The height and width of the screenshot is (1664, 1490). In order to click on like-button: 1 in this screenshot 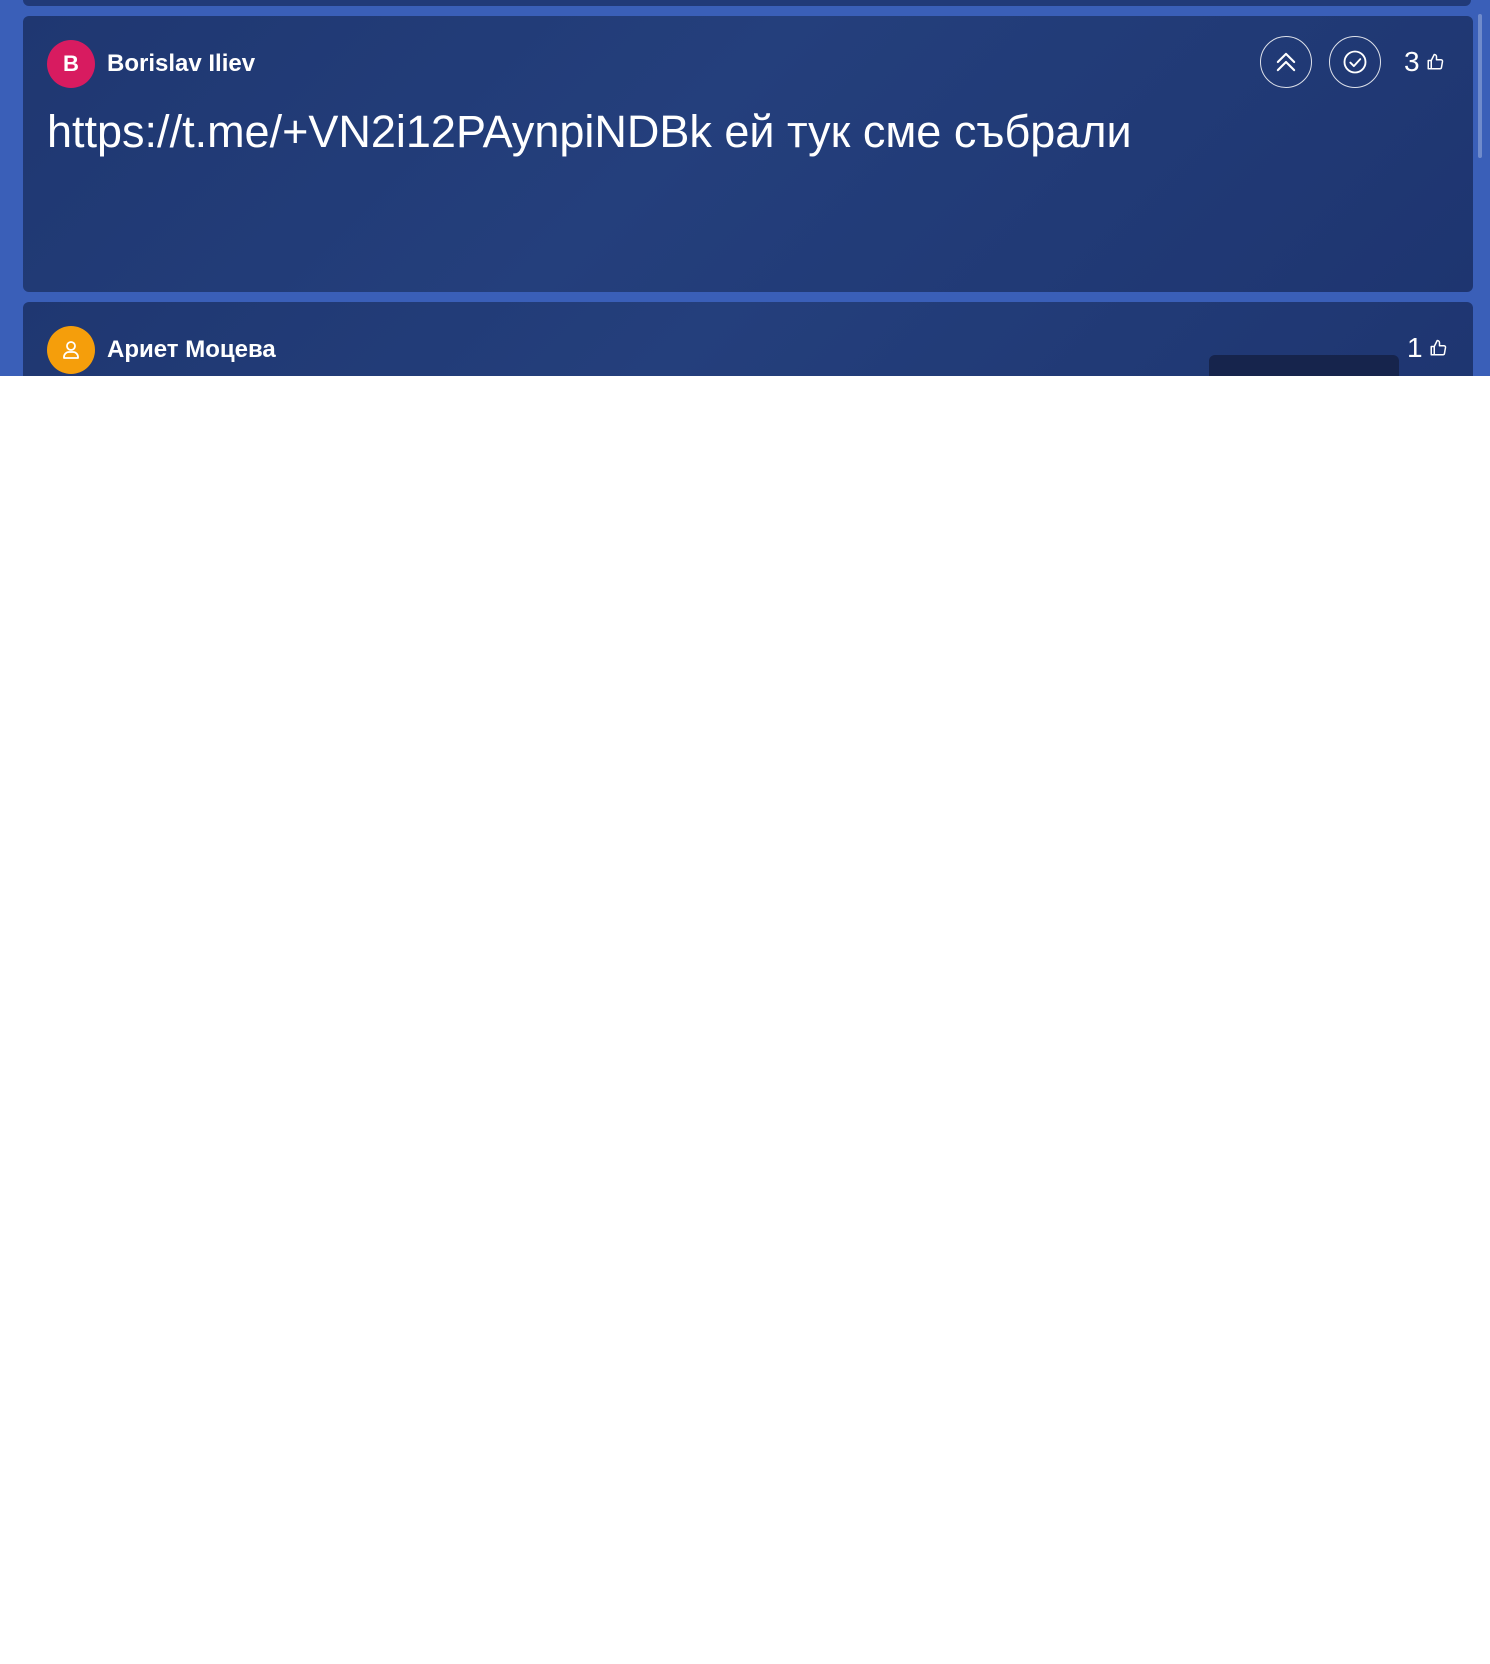, I will do `click(1427, 348)`.